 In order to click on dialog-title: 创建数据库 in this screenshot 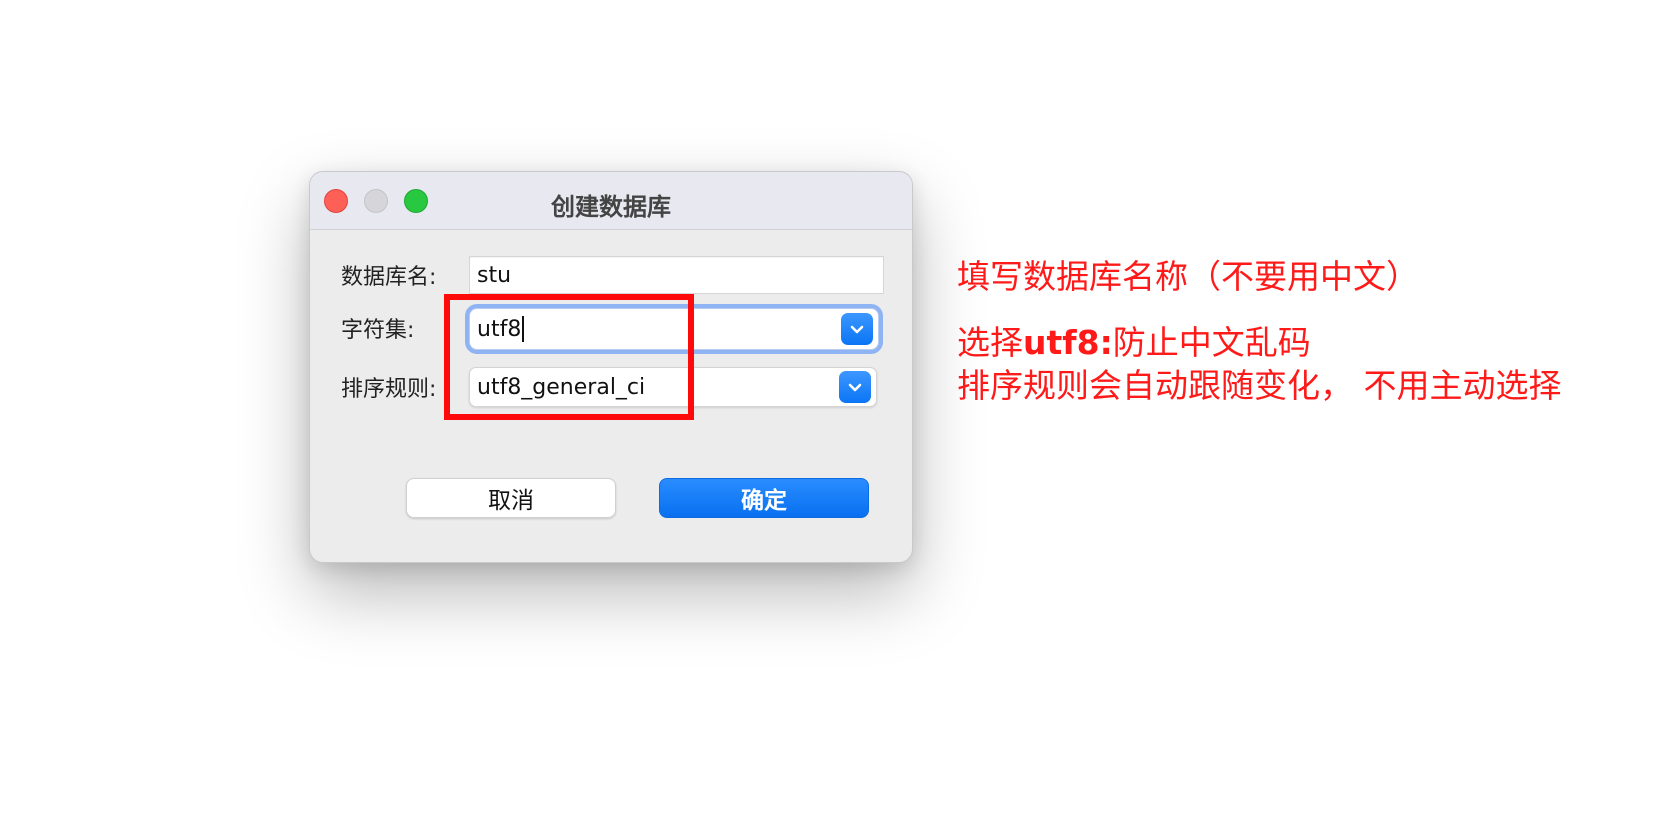, I will do `click(611, 207)`.